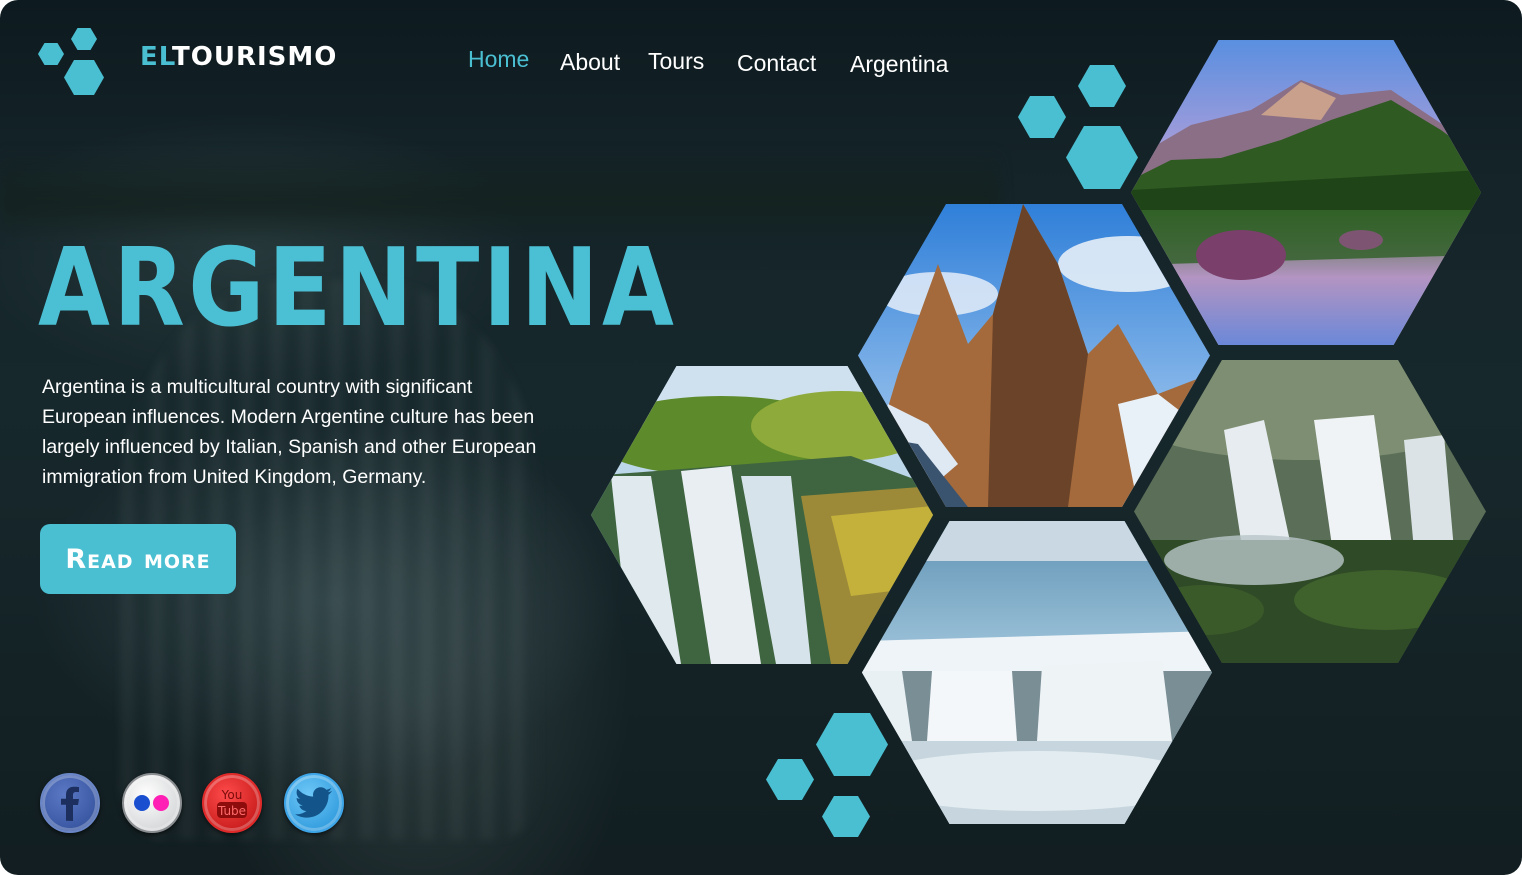 This screenshot has height=875, width=1522. I want to click on twitter-icon, so click(314, 803).